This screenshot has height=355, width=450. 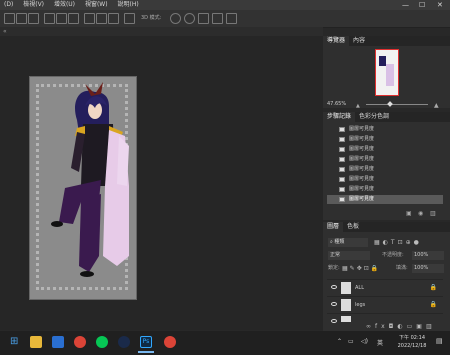 I want to click on distribute-icon, so click(x=89, y=18).